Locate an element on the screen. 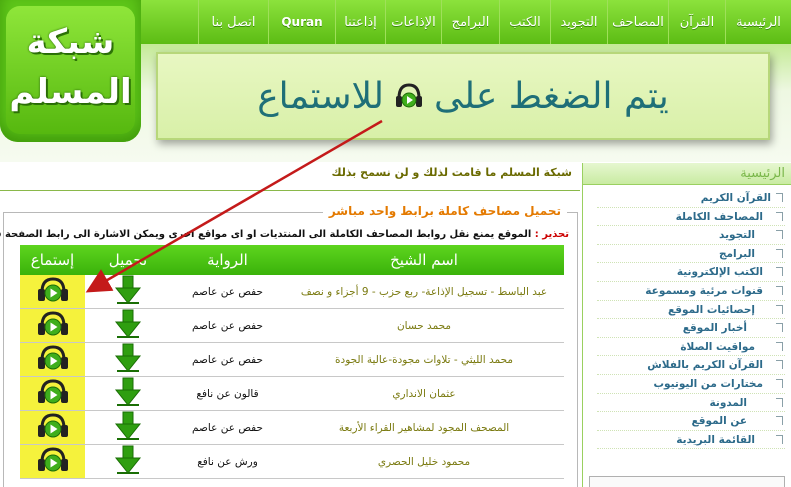  sidebar-item-stats: إحصائيات الموقع is located at coordinates (691, 310).